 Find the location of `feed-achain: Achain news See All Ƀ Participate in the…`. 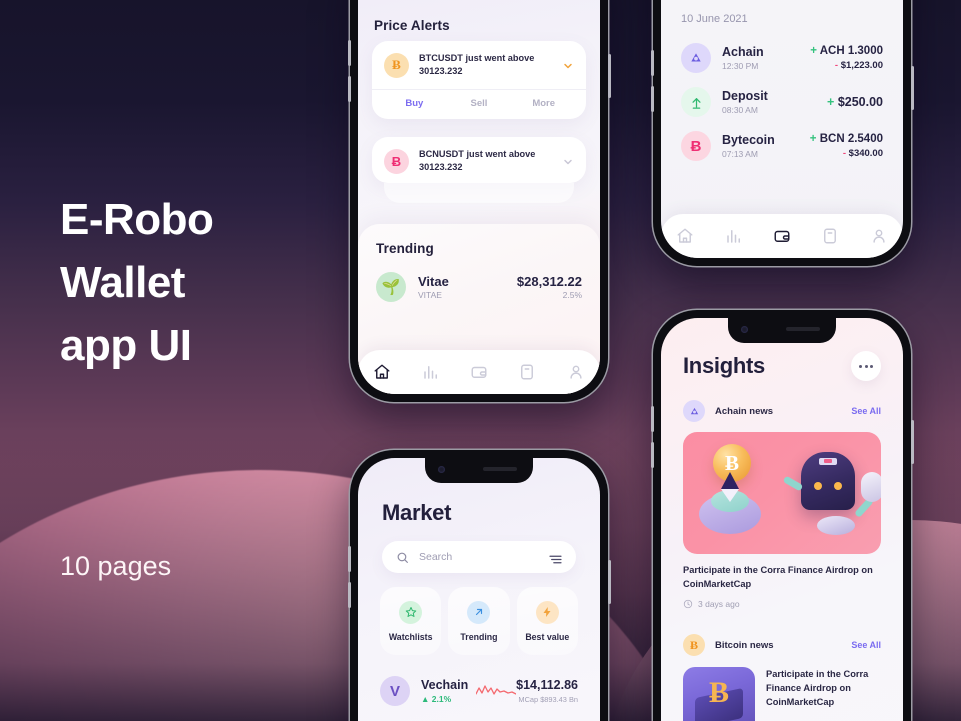

feed-achain: Achain news See All Ƀ Participate in the… is located at coordinates (782, 504).